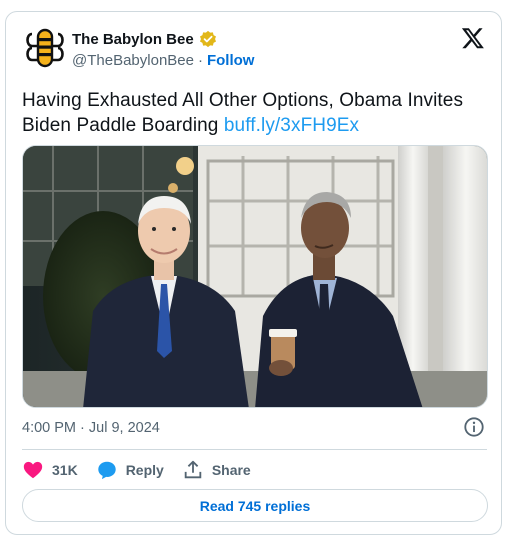 This screenshot has width=513, height=547. I want to click on share-button: Share, so click(216, 470).